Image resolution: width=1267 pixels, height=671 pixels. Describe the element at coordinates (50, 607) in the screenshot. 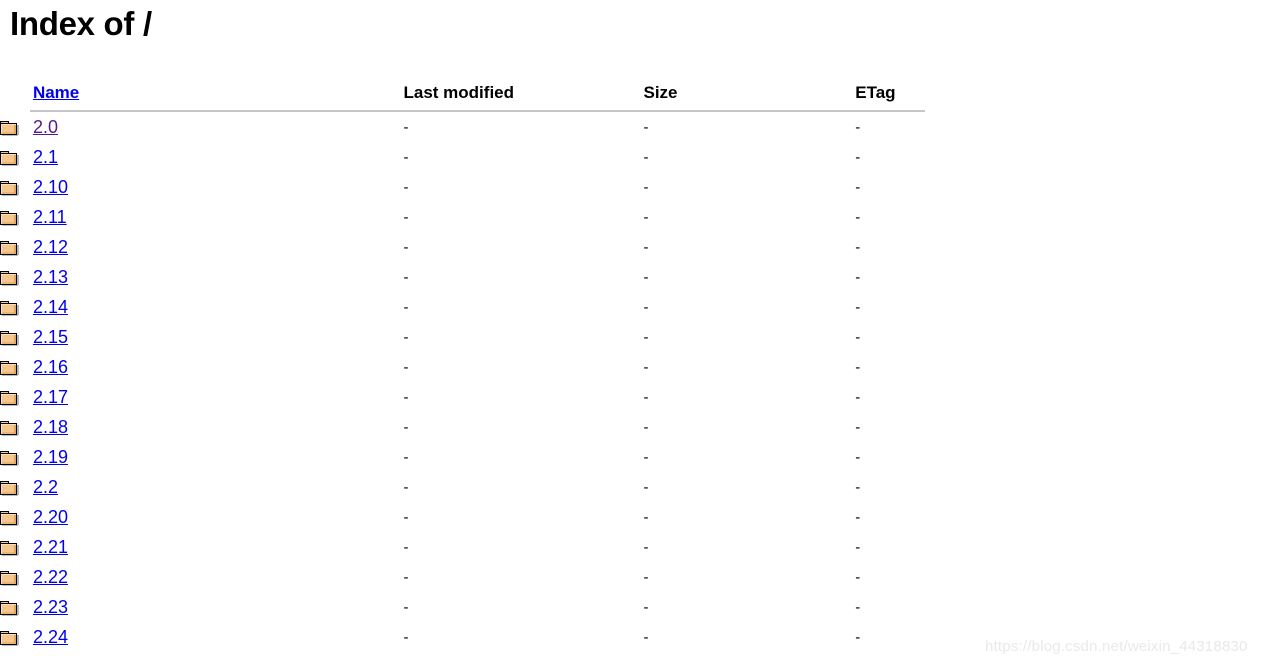

I see `directory-link: 2.23` at that location.